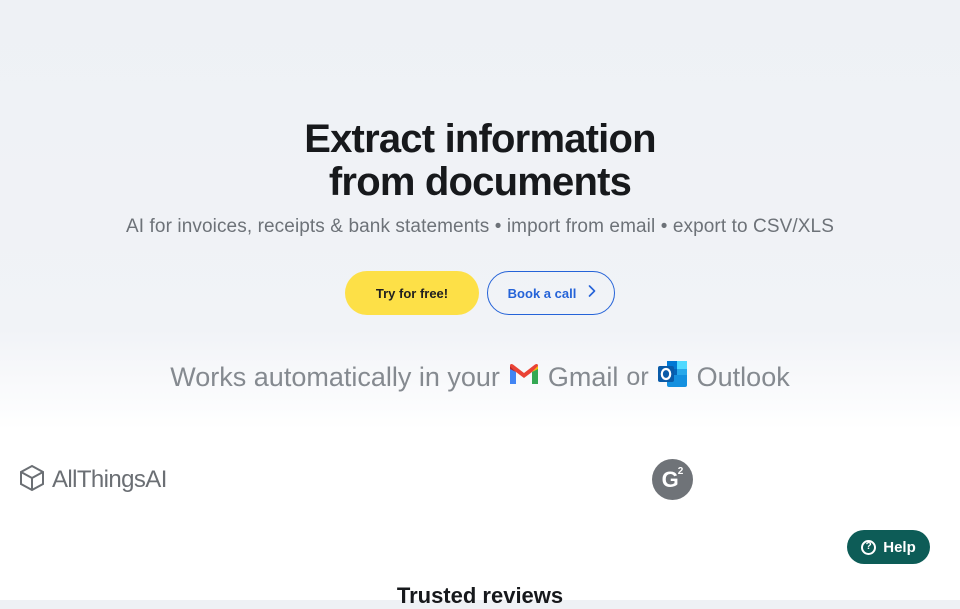 This screenshot has width=960, height=609. I want to click on book-a-call-button: Book a call, so click(551, 293).